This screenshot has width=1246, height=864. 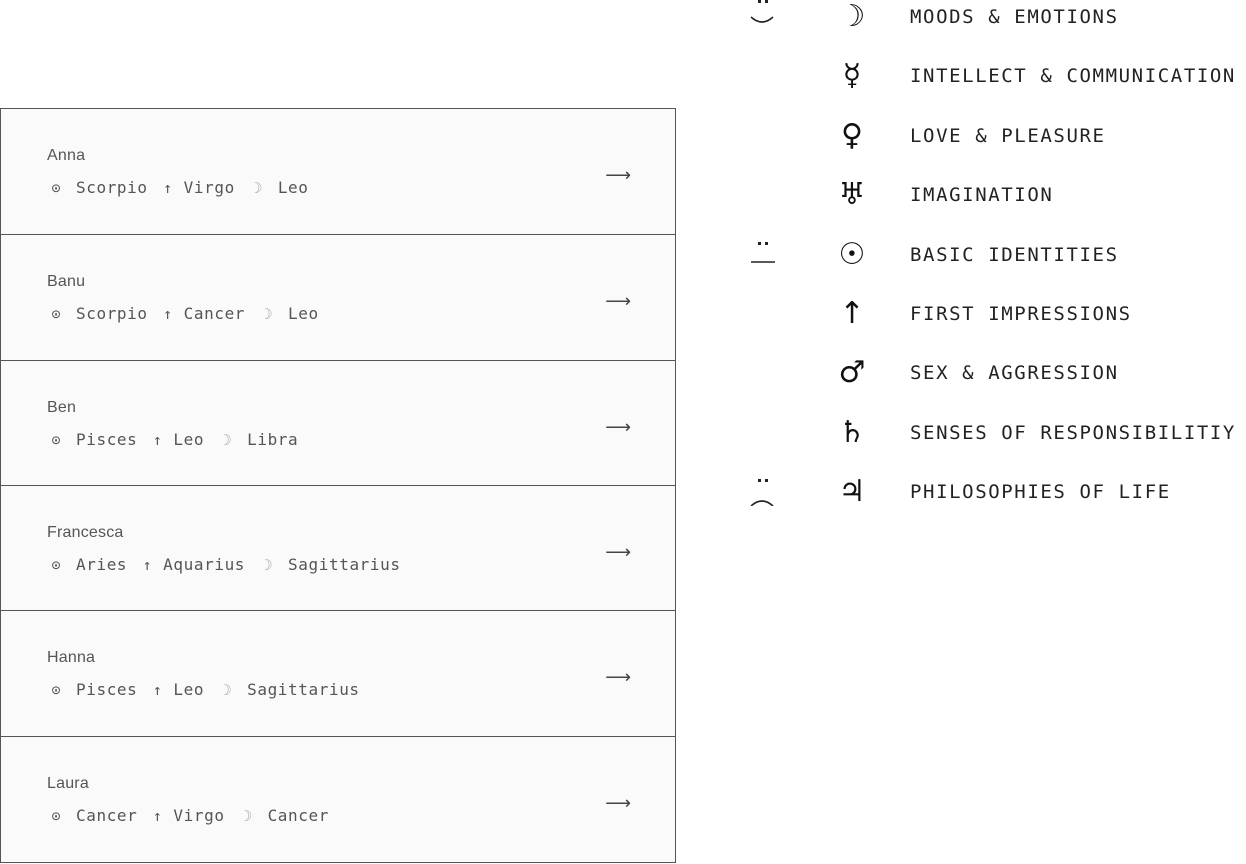 I want to click on legend-row-mars: ♂ SEX & AGGRESSION, so click(x=993, y=373).